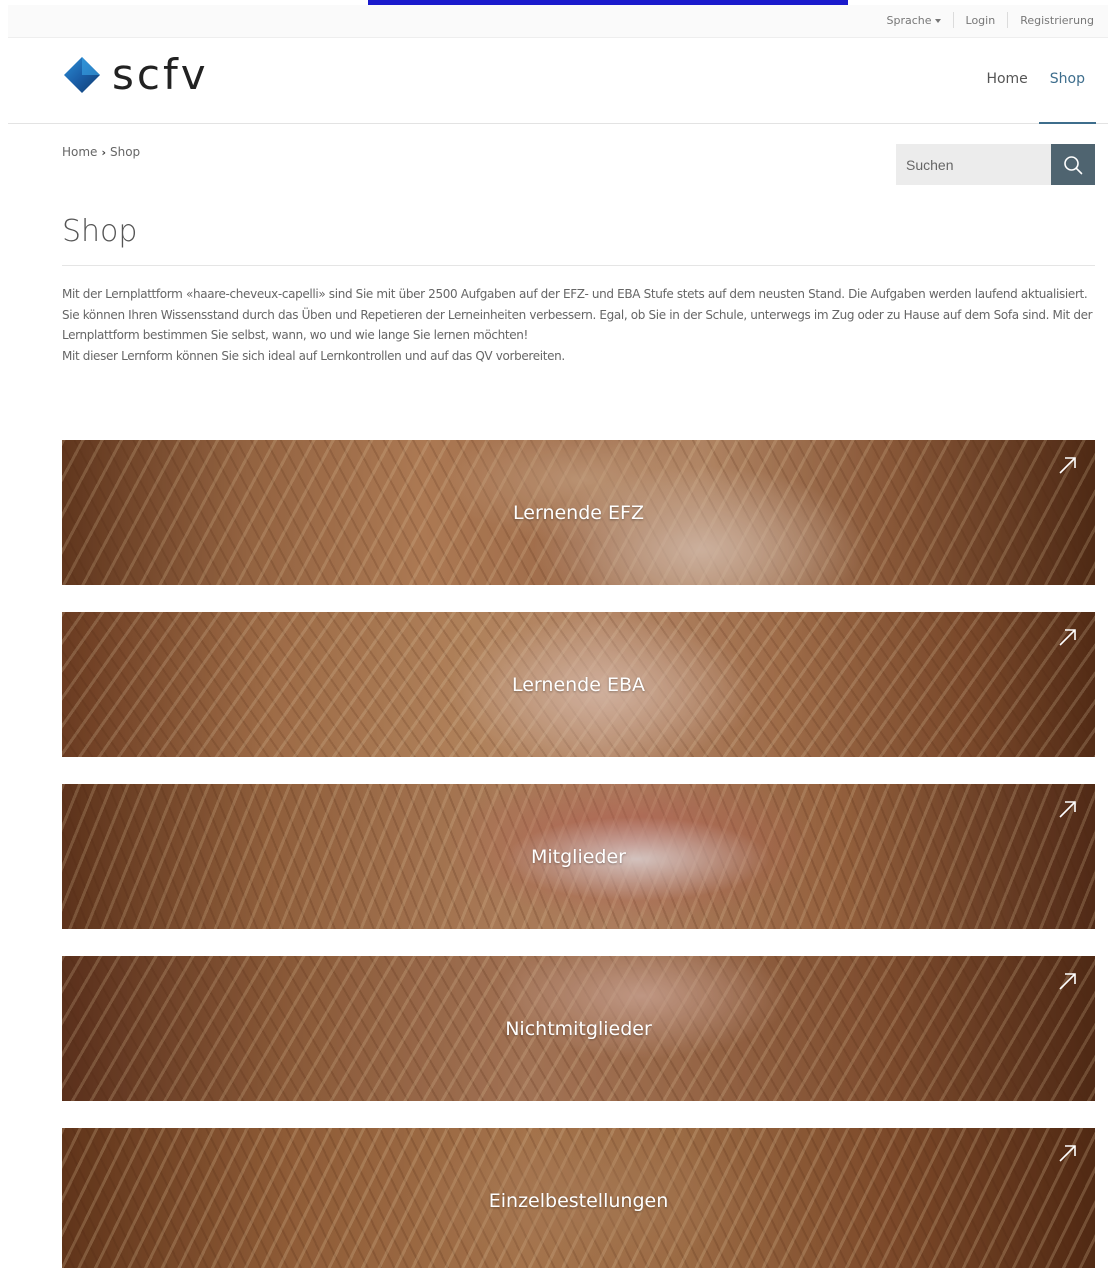 The width and height of the screenshot is (1116, 1268). I want to click on search-form, so click(995, 164).